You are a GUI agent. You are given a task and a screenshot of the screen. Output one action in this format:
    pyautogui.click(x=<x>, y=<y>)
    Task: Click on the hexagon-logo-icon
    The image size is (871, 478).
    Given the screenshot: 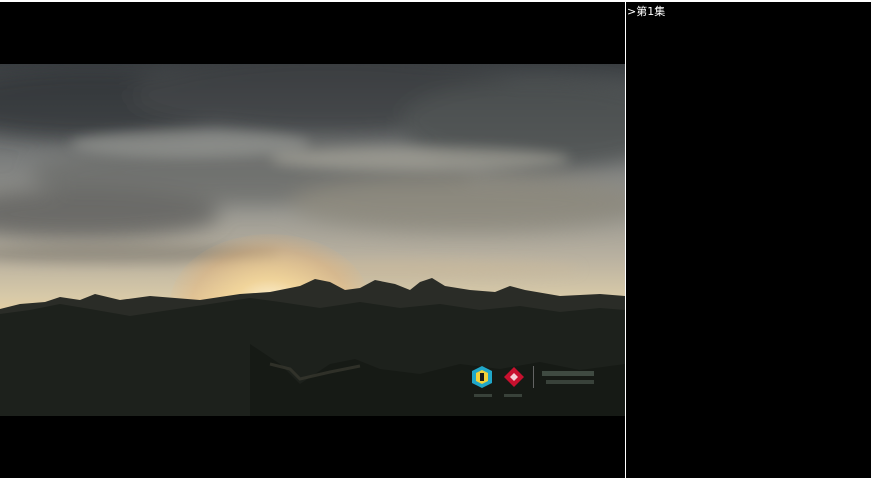 What is the action you would take?
    pyautogui.click(x=482, y=377)
    